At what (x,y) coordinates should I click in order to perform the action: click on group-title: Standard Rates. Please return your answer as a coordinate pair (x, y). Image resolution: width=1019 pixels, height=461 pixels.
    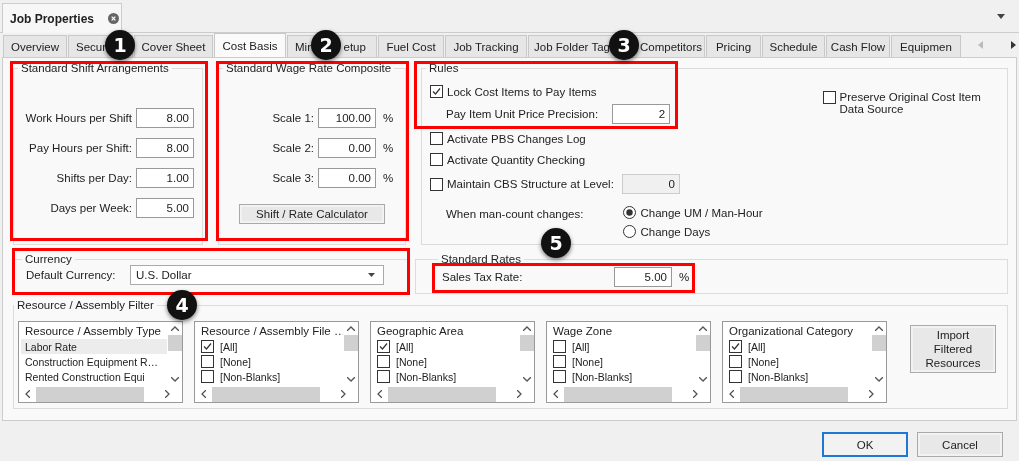
    Looking at the image, I should click on (481, 259).